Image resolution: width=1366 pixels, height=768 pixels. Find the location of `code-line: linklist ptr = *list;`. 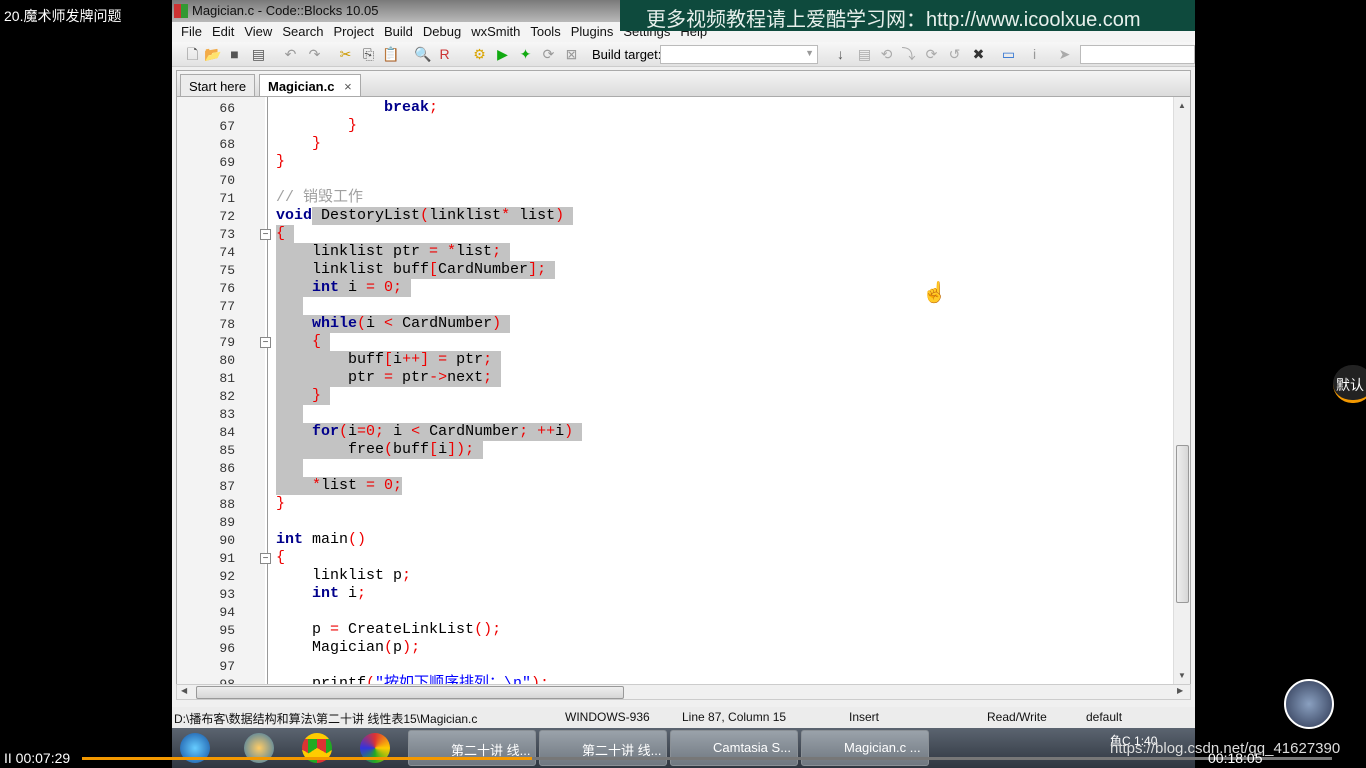

code-line: linklist ptr = *list; is located at coordinates (388, 252).